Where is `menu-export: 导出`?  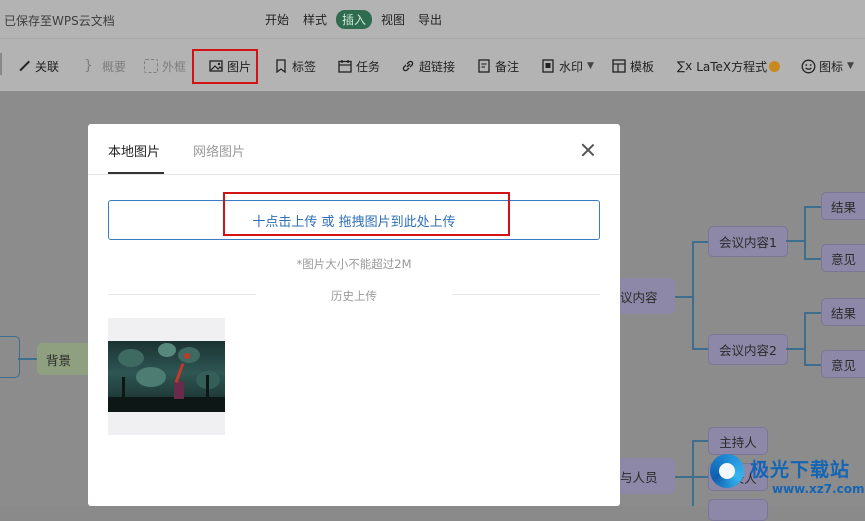
menu-export: 导出 is located at coordinates (430, 19).